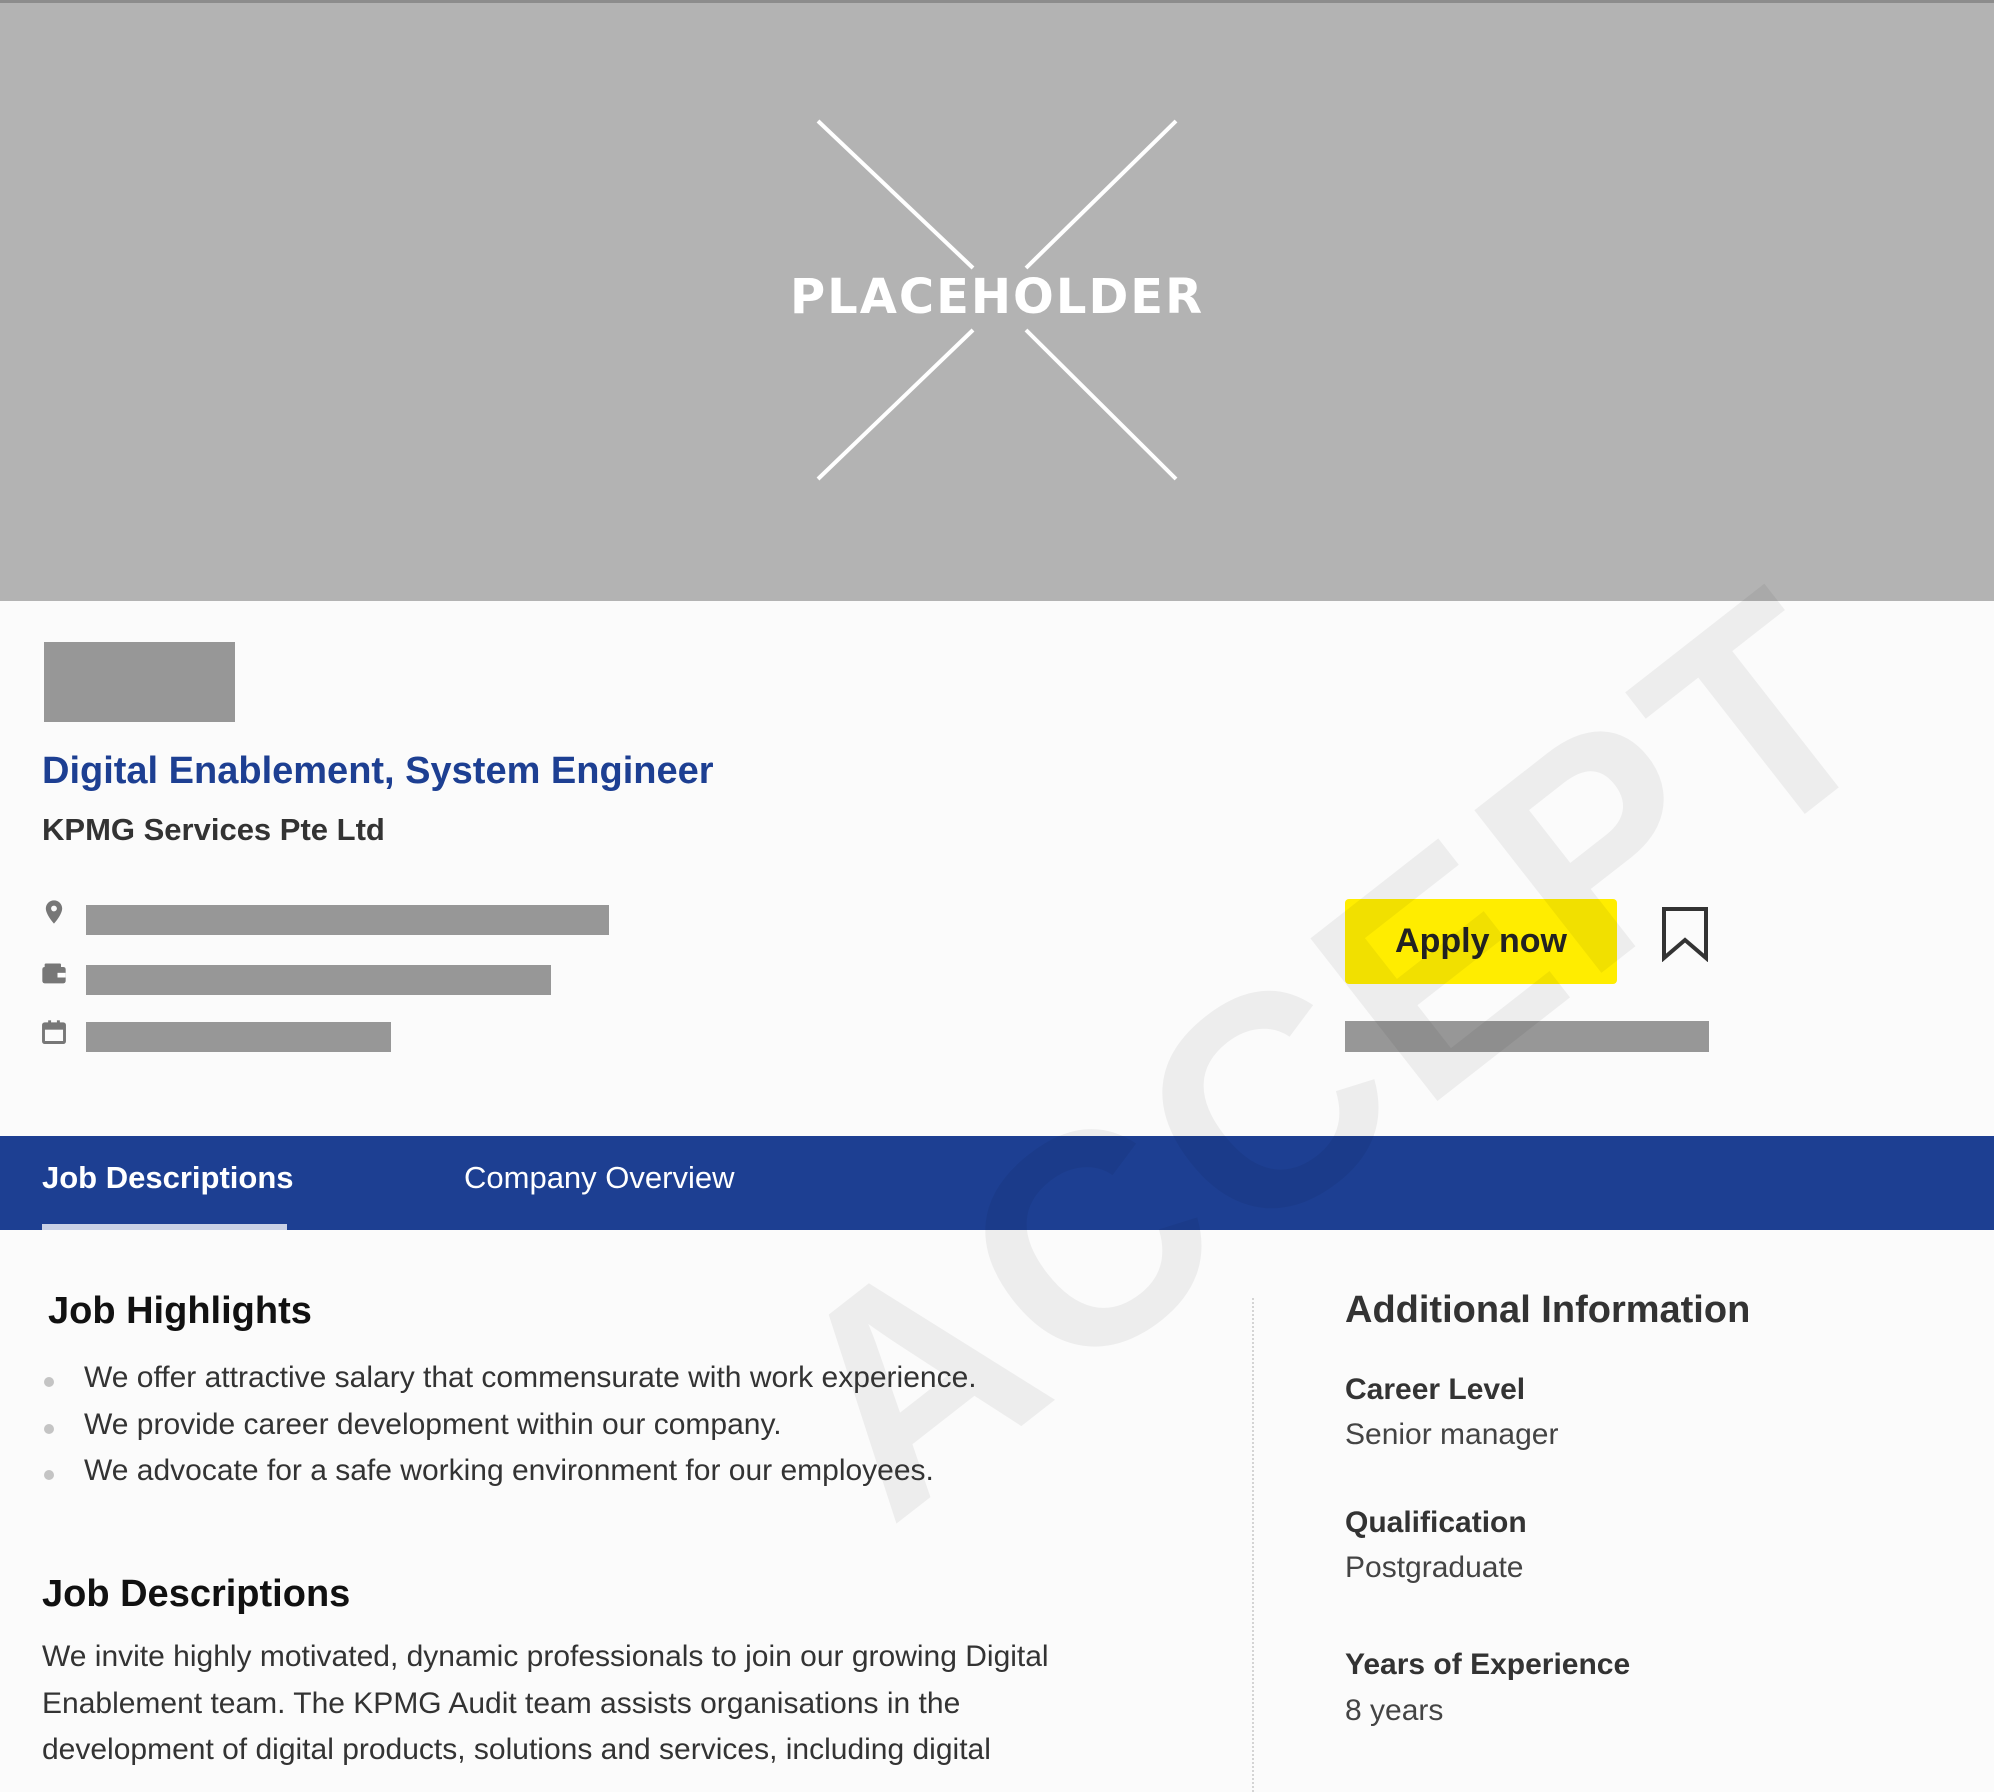 The width and height of the screenshot is (1994, 1792). I want to click on tab-job-descriptions: Job Descriptions, so click(168, 1178).